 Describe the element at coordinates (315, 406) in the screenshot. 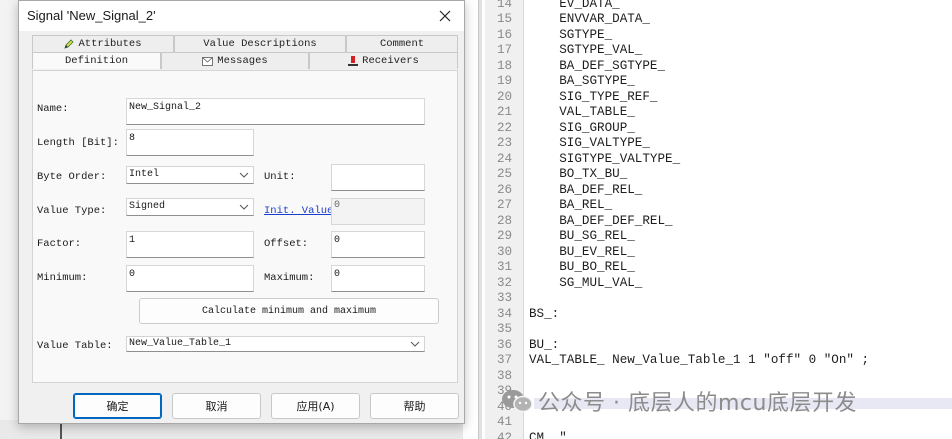

I see `apply-button: 应用(A)` at that location.